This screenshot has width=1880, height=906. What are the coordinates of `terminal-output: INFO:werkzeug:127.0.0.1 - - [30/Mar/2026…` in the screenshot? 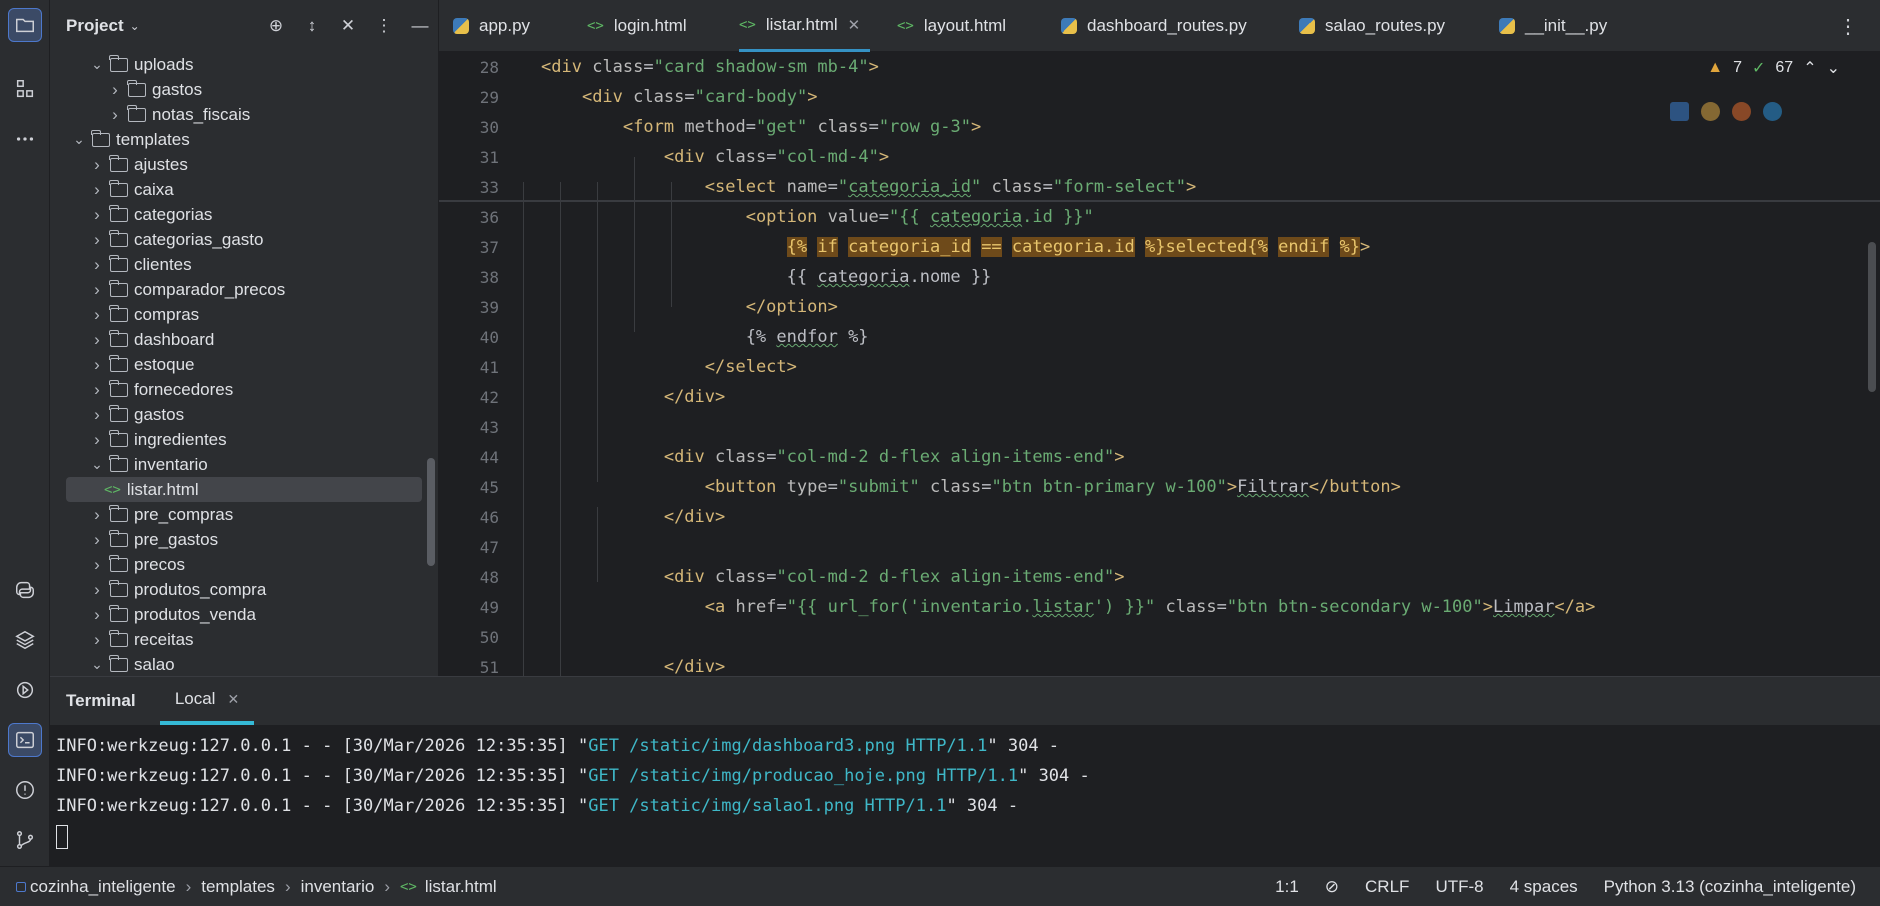 It's located at (965, 790).